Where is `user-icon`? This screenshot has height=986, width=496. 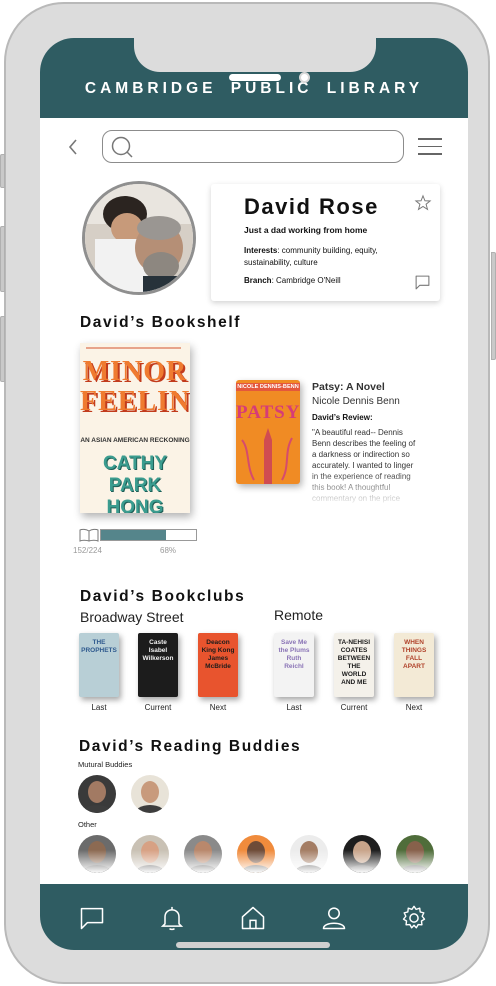 user-icon is located at coordinates (334, 918).